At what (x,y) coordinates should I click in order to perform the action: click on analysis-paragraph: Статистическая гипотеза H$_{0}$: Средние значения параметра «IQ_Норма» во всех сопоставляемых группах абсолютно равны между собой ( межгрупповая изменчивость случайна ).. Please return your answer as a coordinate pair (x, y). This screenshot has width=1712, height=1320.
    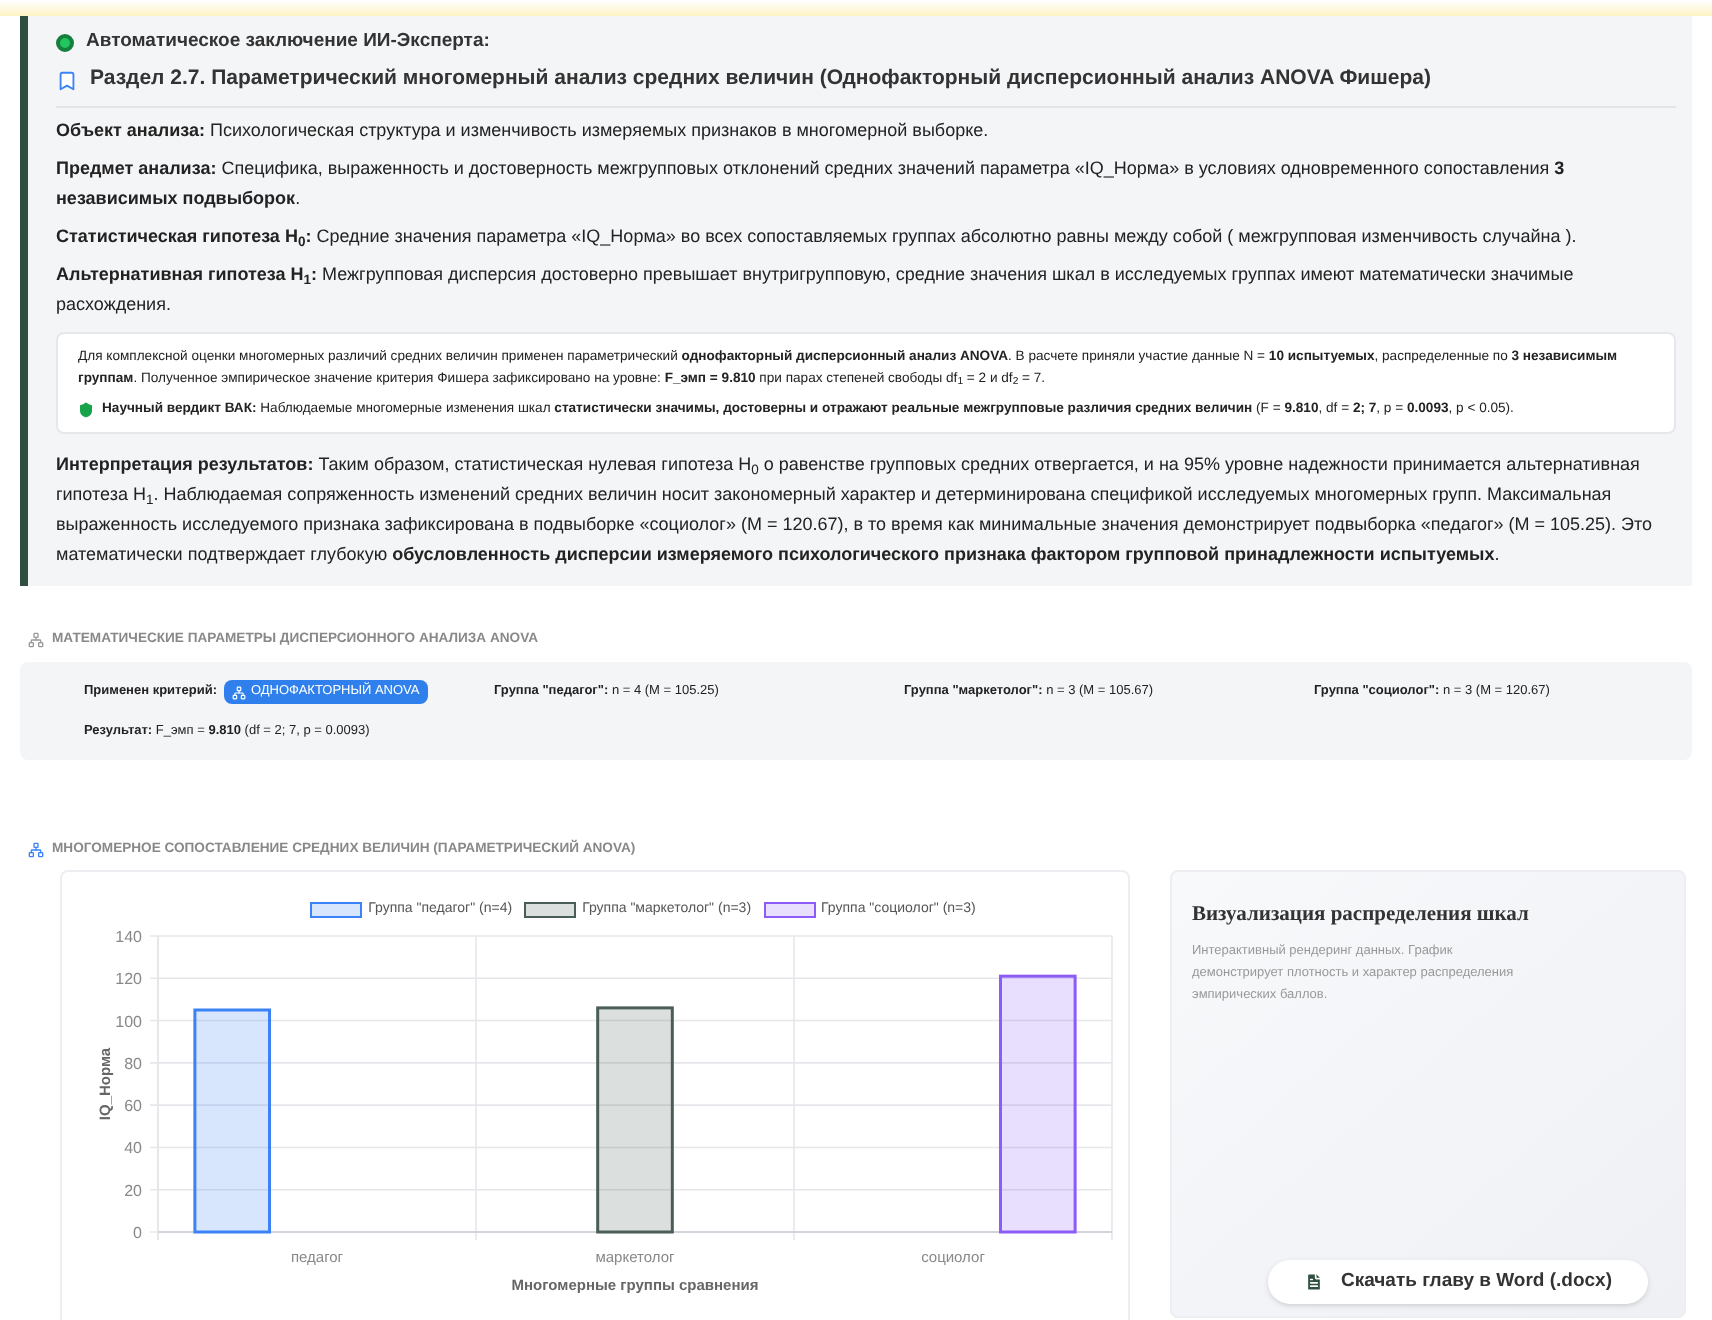
    Looking at the image, I should click on (817, 238).